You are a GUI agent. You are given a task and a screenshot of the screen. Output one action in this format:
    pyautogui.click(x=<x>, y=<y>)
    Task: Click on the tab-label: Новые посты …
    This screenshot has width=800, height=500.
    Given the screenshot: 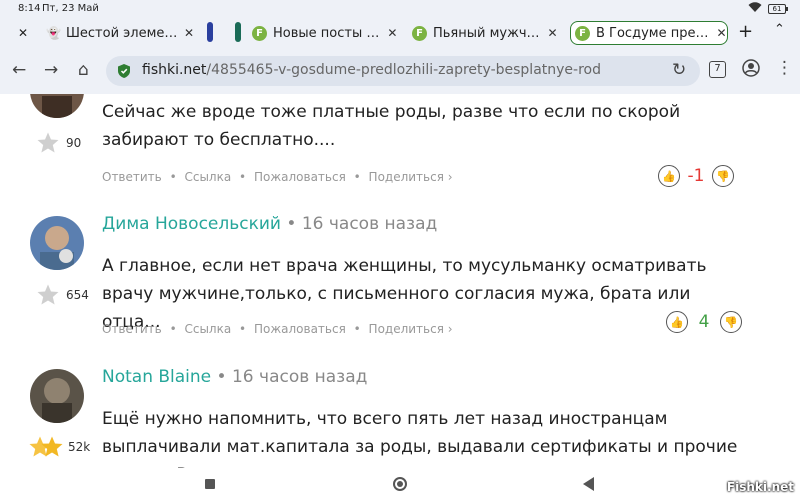 What is the action you would take?
    pyautogui.click(x=326, y=33)
    